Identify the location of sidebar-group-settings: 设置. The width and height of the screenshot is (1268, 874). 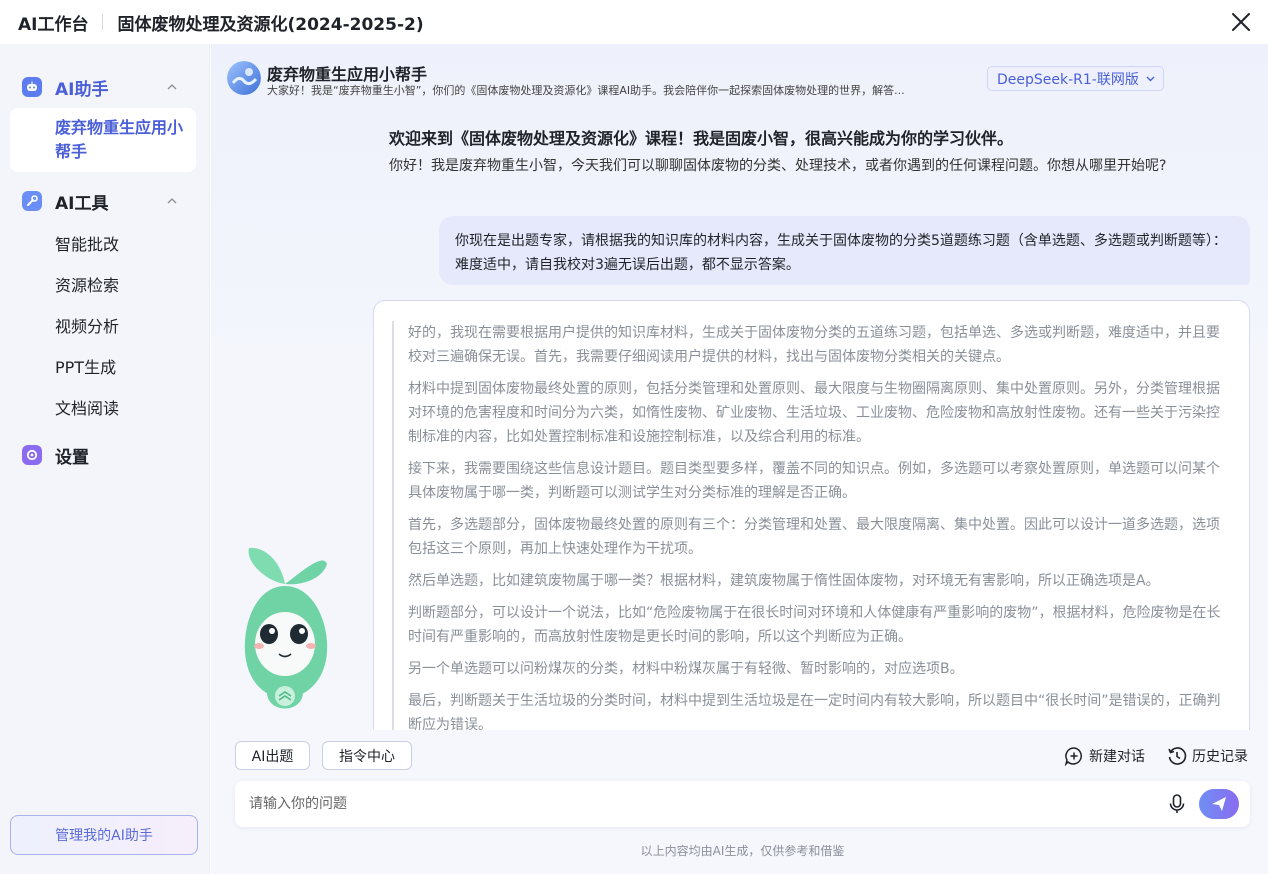
(105, 455).